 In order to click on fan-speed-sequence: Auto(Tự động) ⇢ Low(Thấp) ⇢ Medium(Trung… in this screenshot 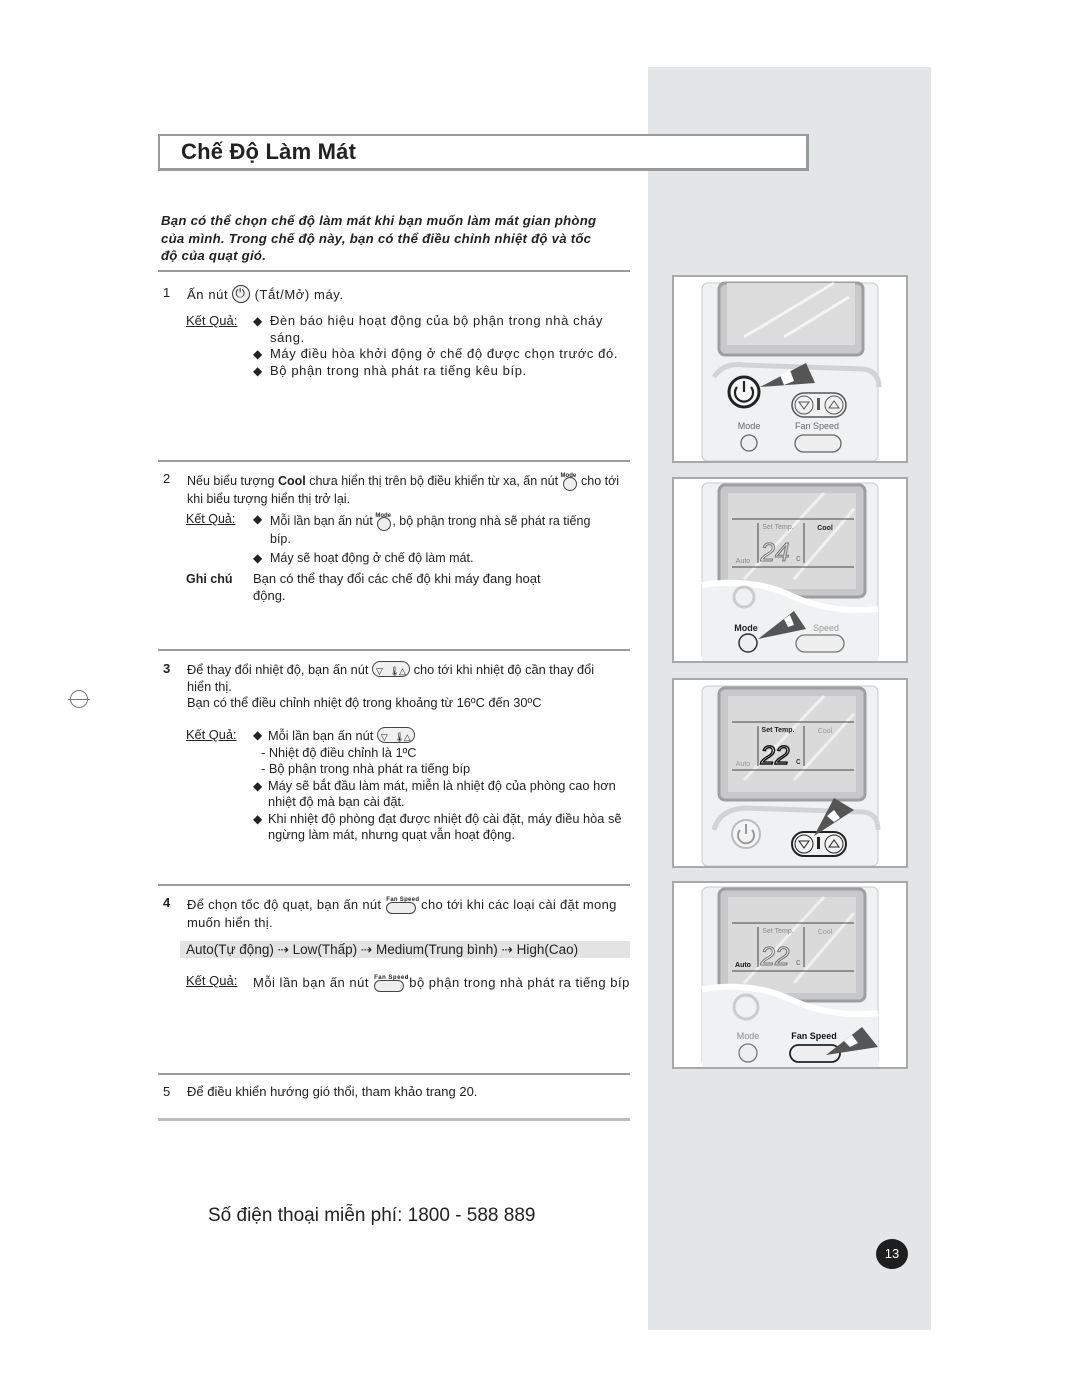, I will do `click(405, 949)`.